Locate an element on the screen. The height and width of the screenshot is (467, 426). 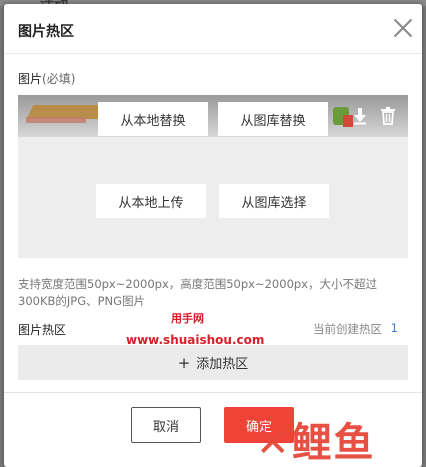
choose-from-library-button: 从图库选择 is located at coordinates (274, 201).